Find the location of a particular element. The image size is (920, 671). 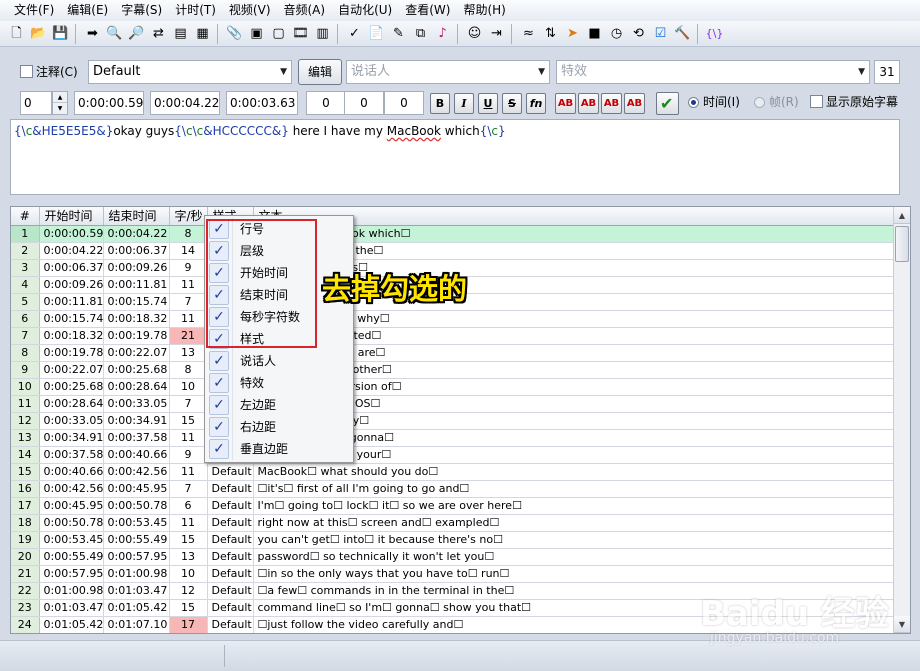

shift-times-icon: ⇥ is located at coordinates (496, 33).